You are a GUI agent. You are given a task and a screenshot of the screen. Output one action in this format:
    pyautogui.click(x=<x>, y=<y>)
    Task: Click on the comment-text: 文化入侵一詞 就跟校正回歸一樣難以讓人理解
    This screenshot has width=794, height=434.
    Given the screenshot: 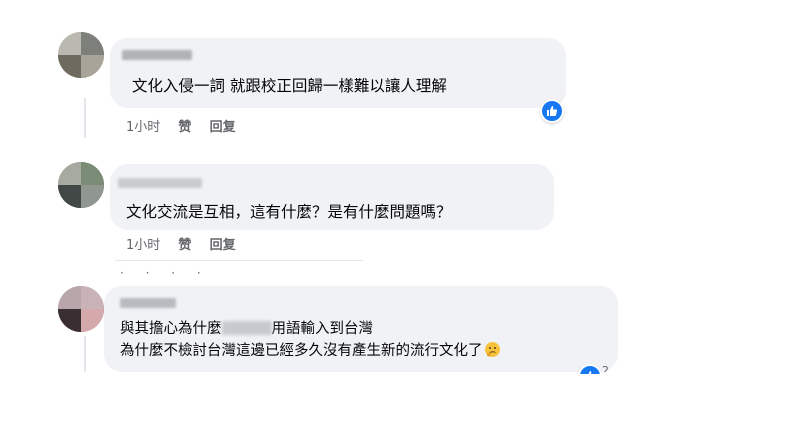 What is the action you would take?
    pyautogui.click(x=289, y=86)
    